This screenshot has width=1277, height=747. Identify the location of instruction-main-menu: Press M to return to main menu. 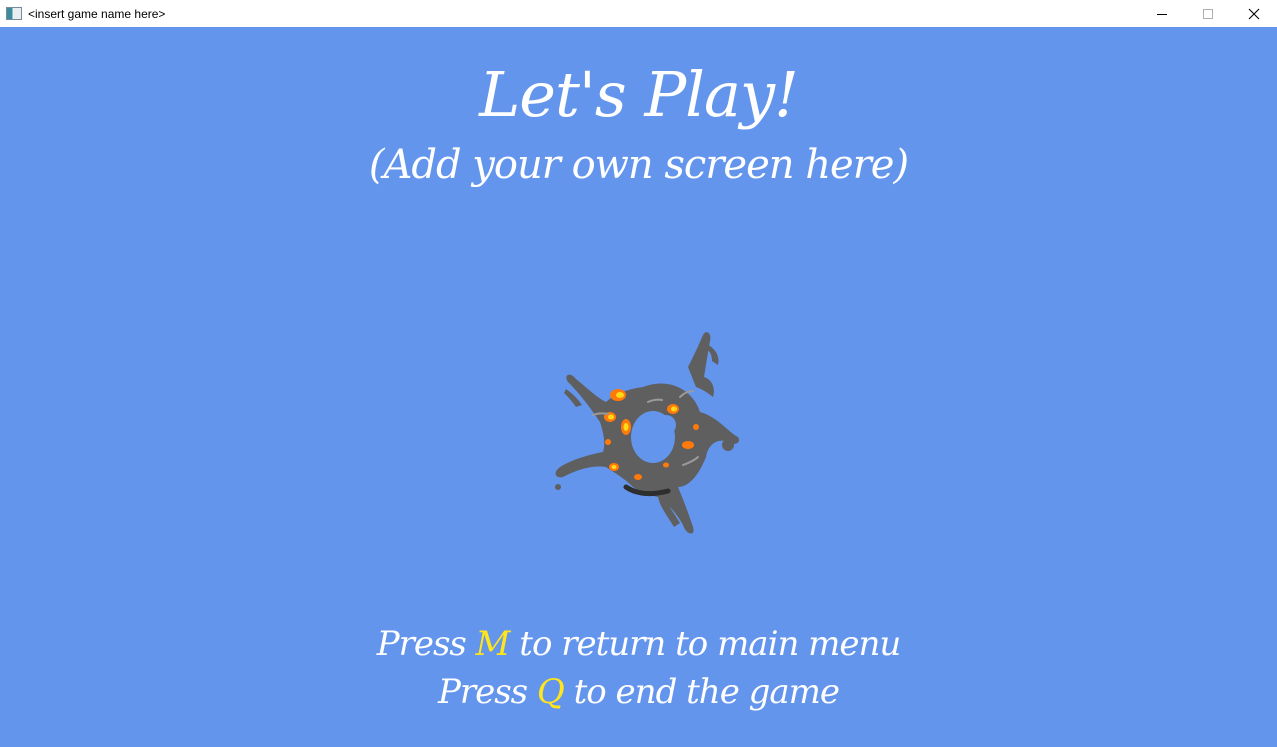
(638, 644).